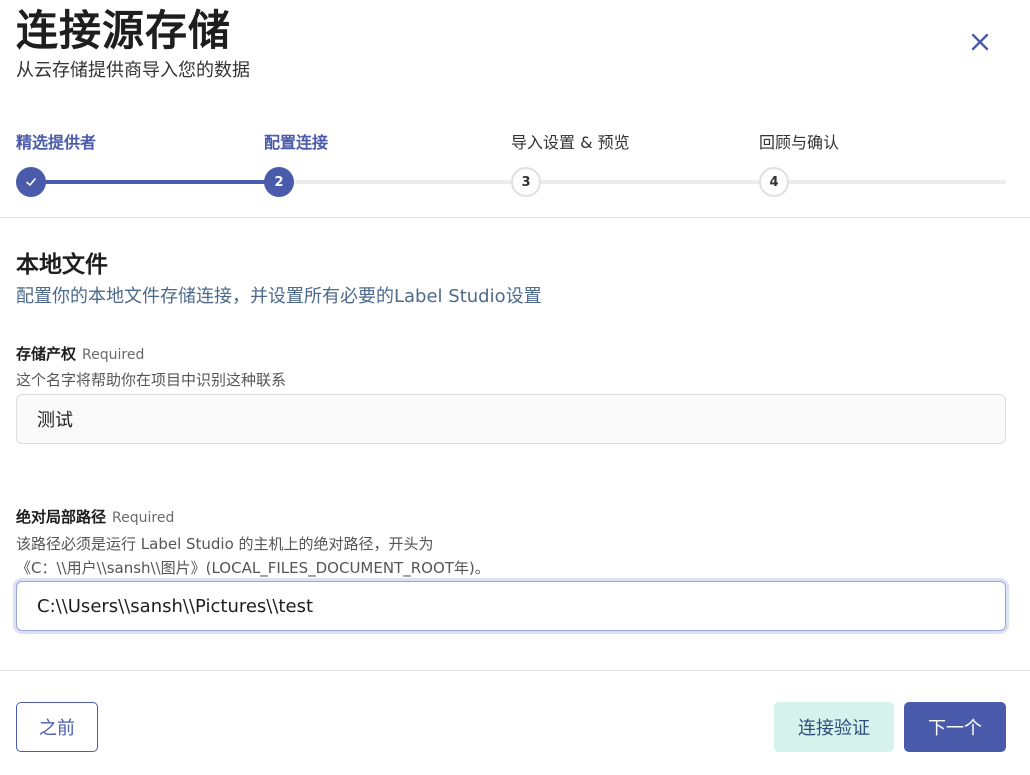  I want to click on step-label-provider: 精选提供者, so click(56, 142).